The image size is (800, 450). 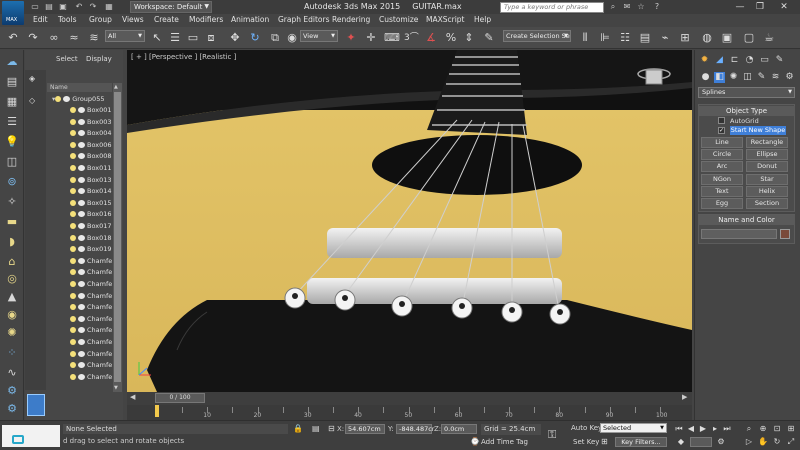 What do you see at coordinates (193, 38) in the screenshot?
I see `rectangular-selection-icon: ▭` at bounding box center [193, 38].